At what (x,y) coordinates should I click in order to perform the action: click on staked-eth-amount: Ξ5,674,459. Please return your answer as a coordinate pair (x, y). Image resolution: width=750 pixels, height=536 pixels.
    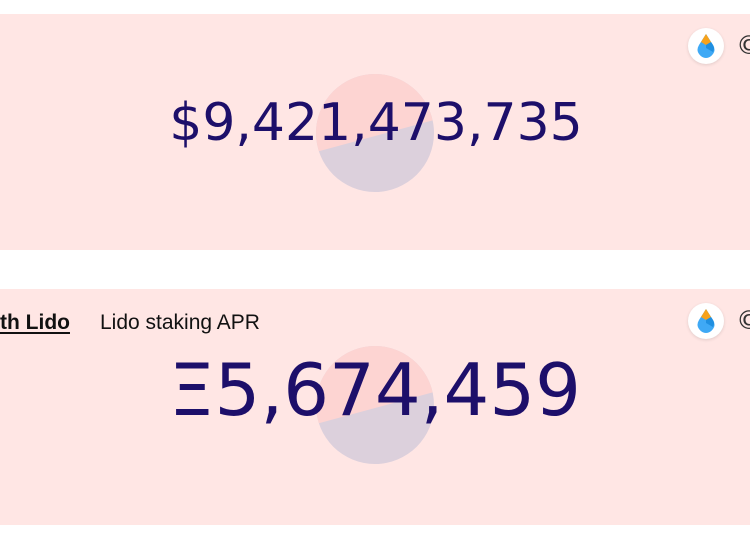
    Looking at the image, I should click on (375, 390).